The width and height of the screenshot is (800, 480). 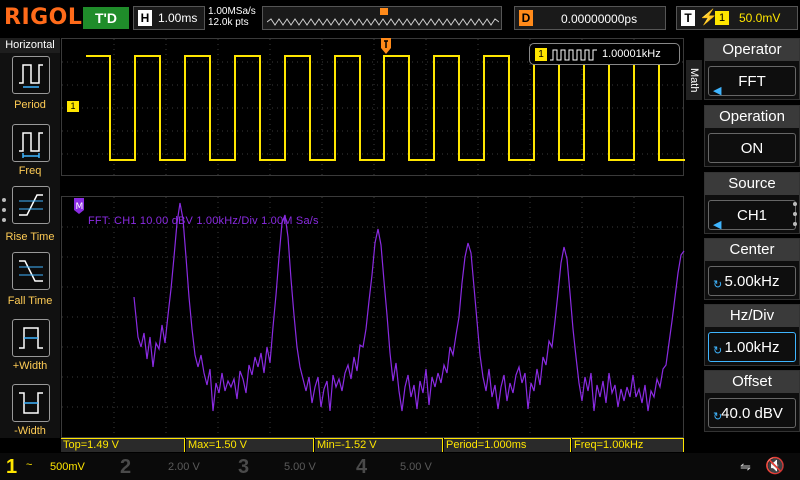 I want to click on operation-title: Operation, so click(x=752, y=117).